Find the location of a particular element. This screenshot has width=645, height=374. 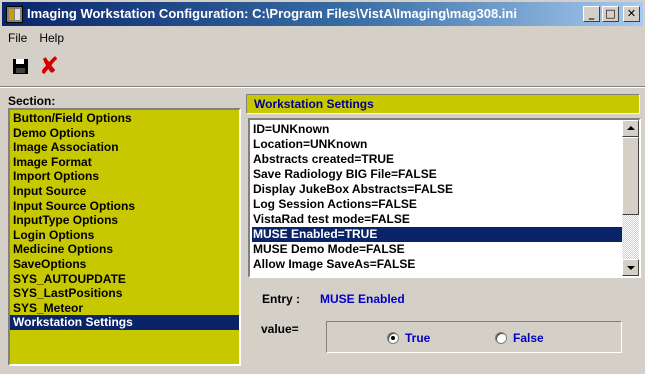

value-label: value= is located at coordinates (280, 329).